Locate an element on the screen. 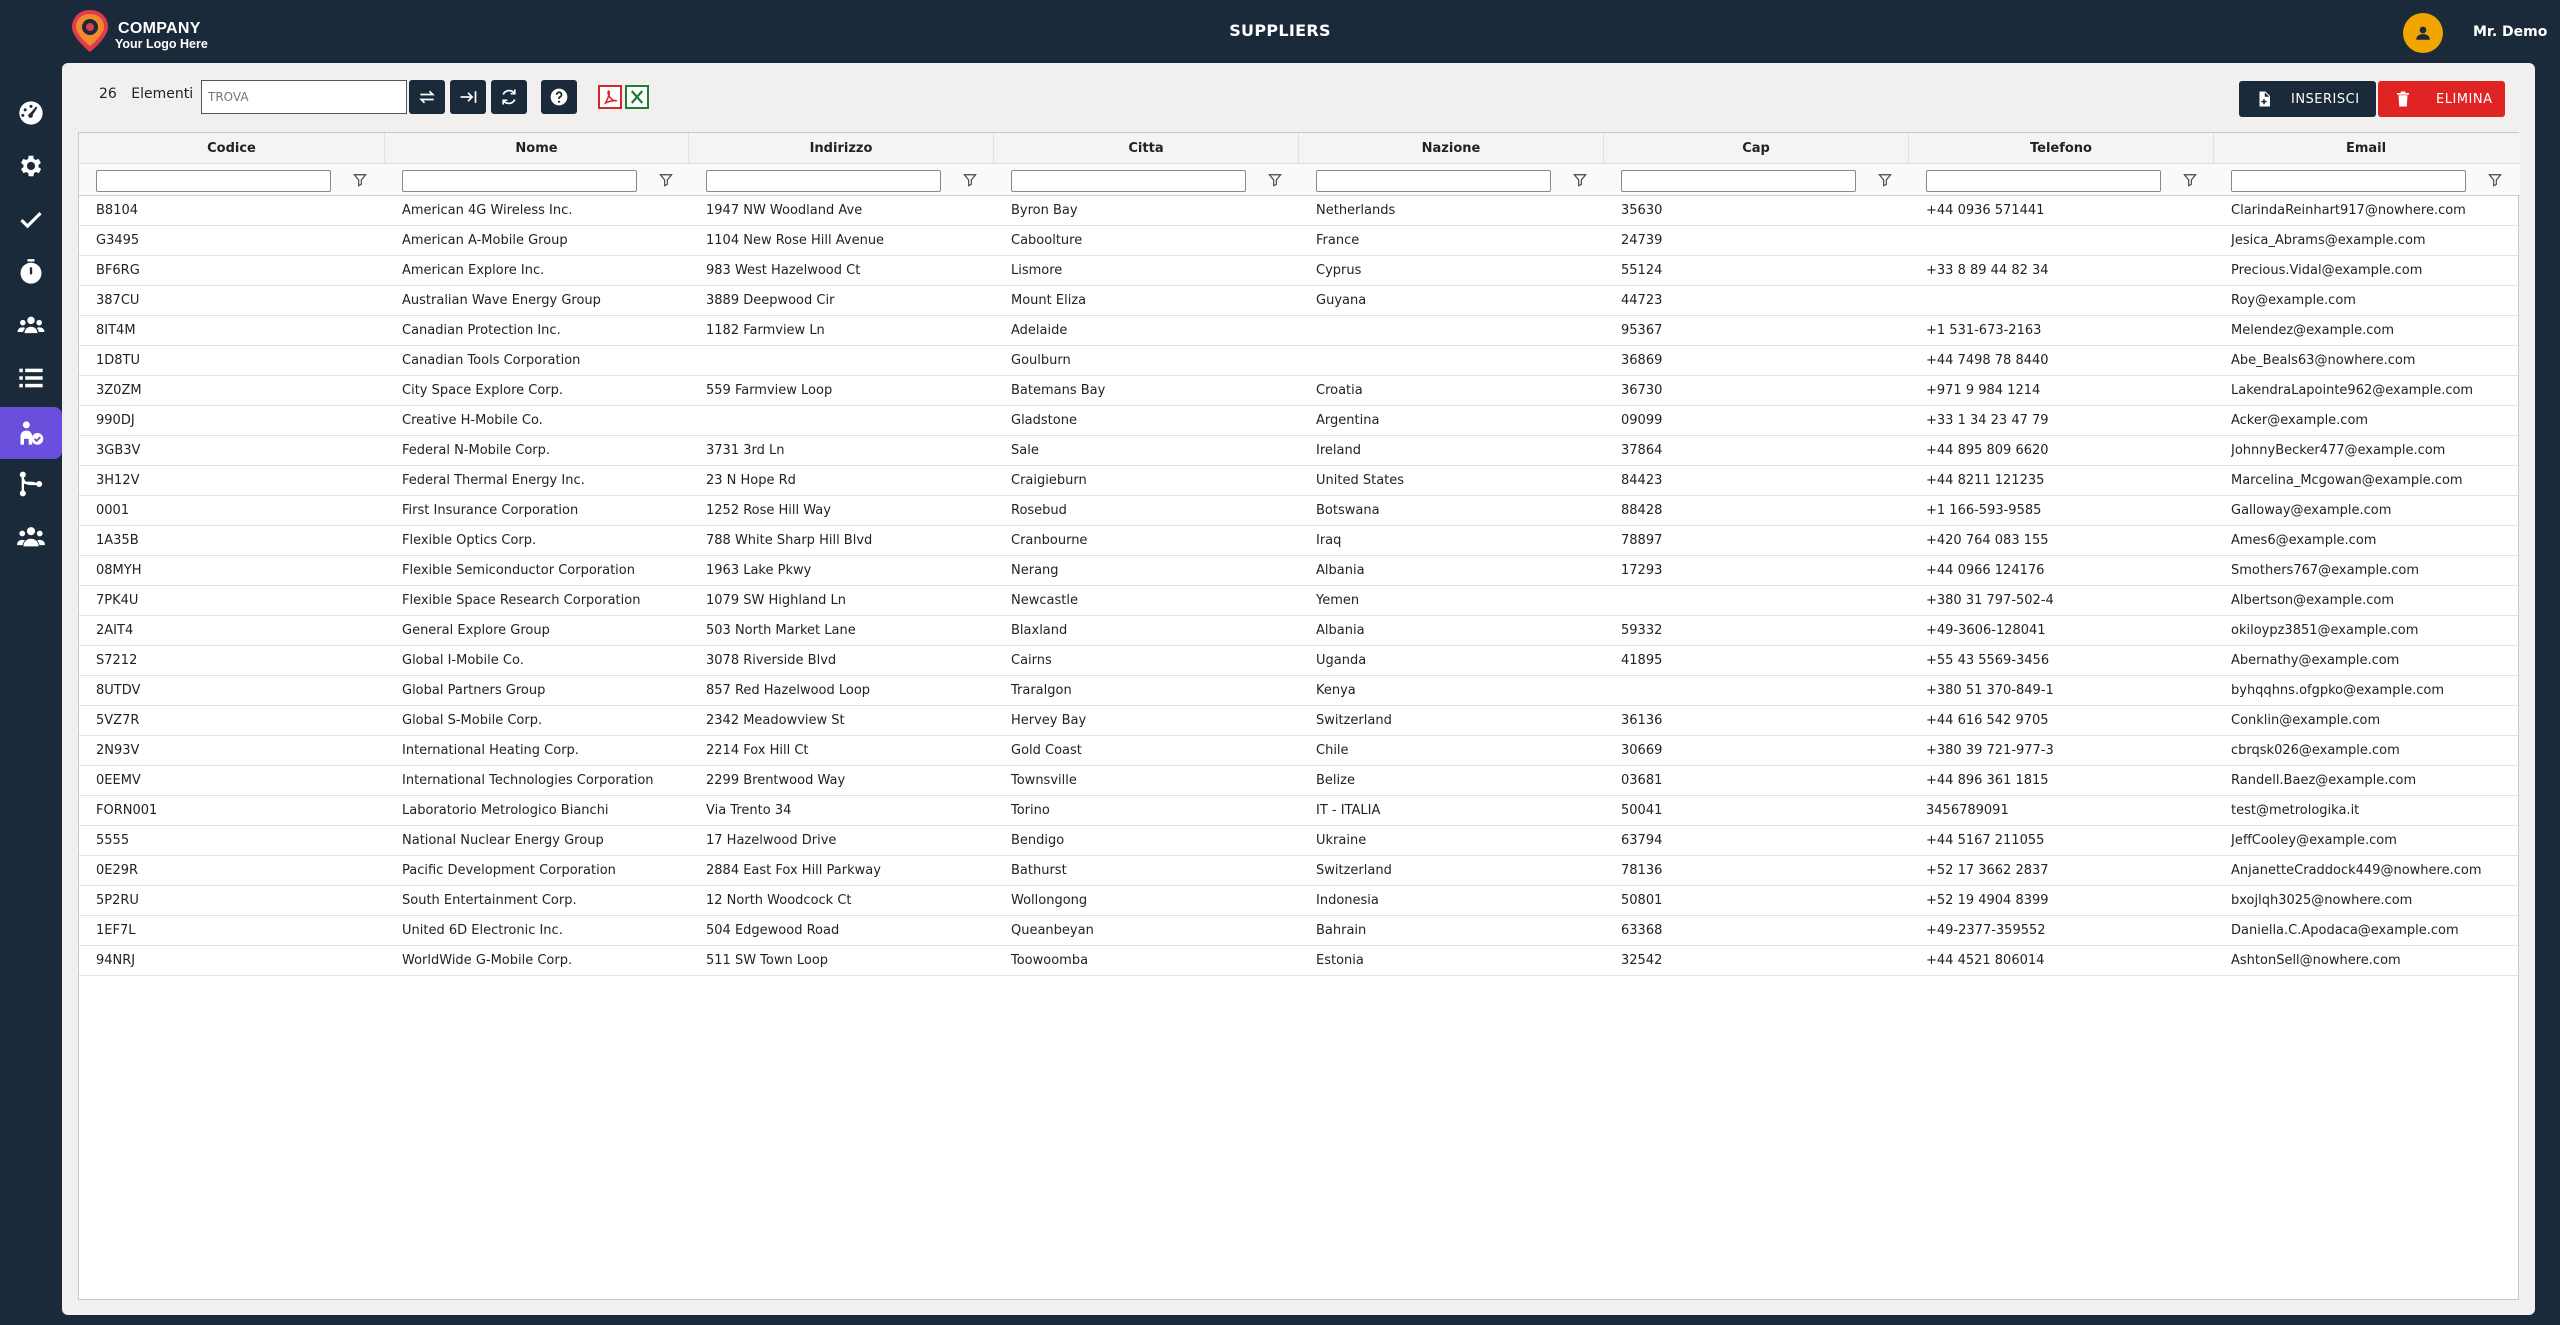 This screenshot has height=1325, width=2560. help-button is located at coordinates (559, 97).